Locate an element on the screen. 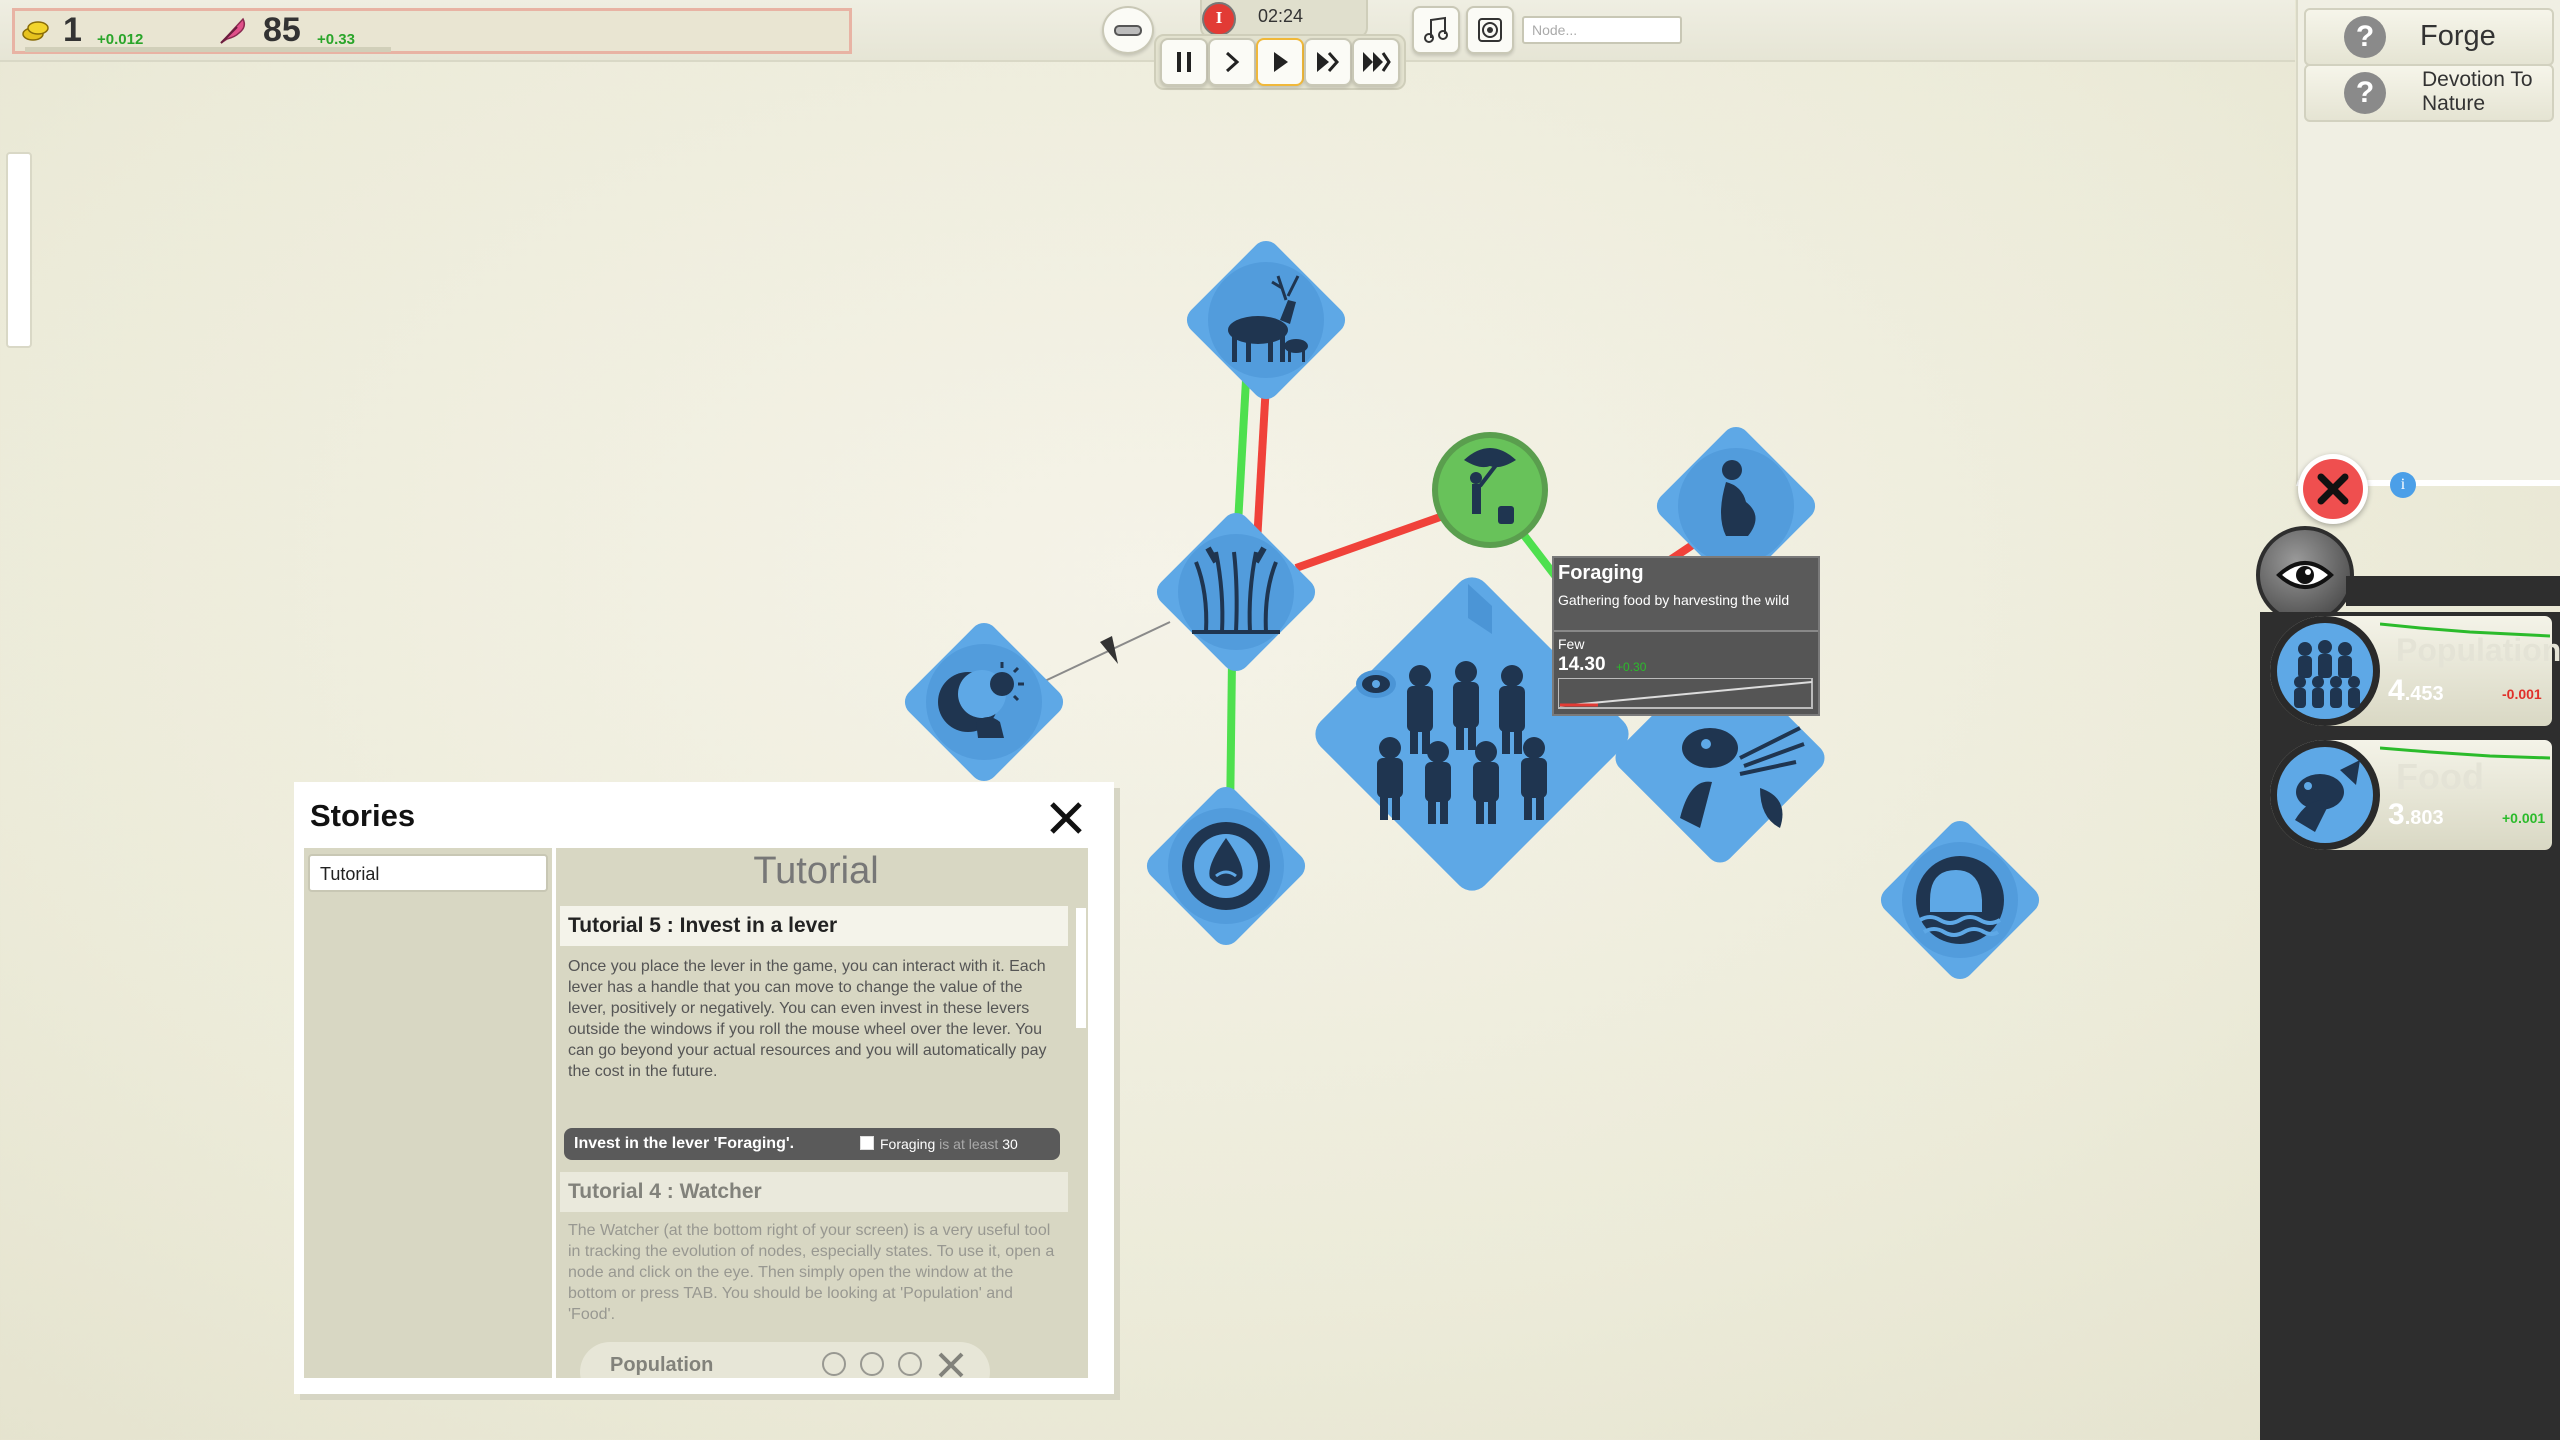 The height and width of the screenshot is (1440, 2560). stories-sidebar: Tutorial is located at coordinates (428, 1113).